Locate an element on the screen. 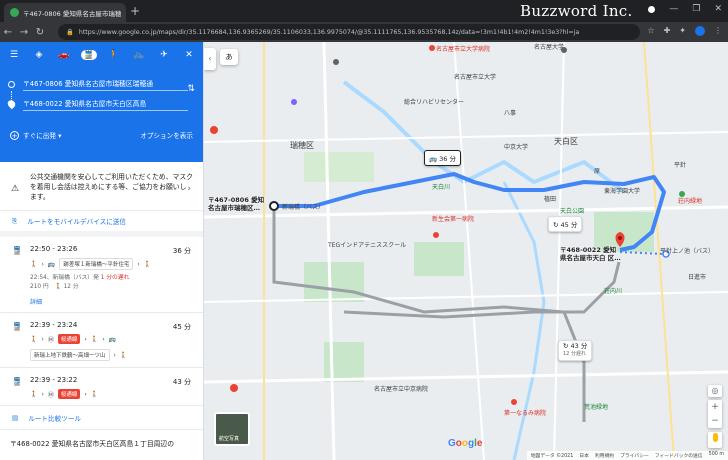 The height and width of the screenshot is (460, 728). map-label: 原 is located at coordinates (597, 171).